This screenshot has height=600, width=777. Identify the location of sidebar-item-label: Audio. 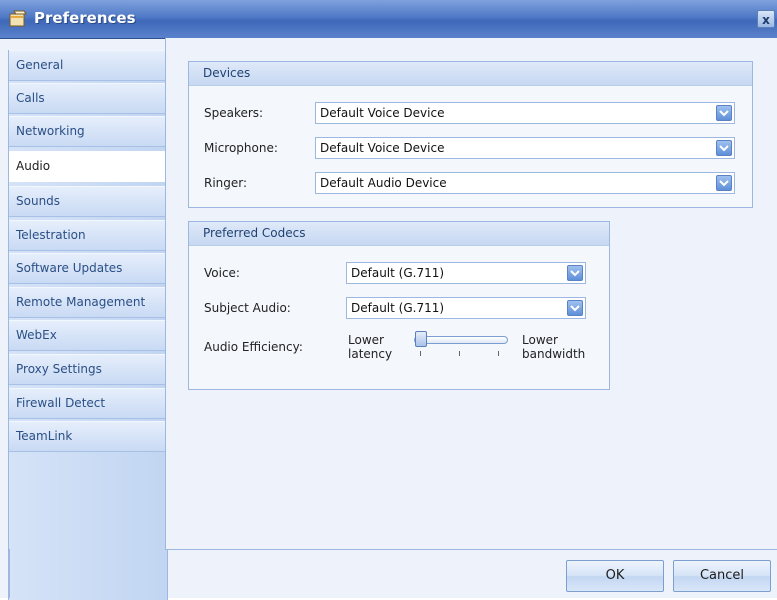
(33, 166).